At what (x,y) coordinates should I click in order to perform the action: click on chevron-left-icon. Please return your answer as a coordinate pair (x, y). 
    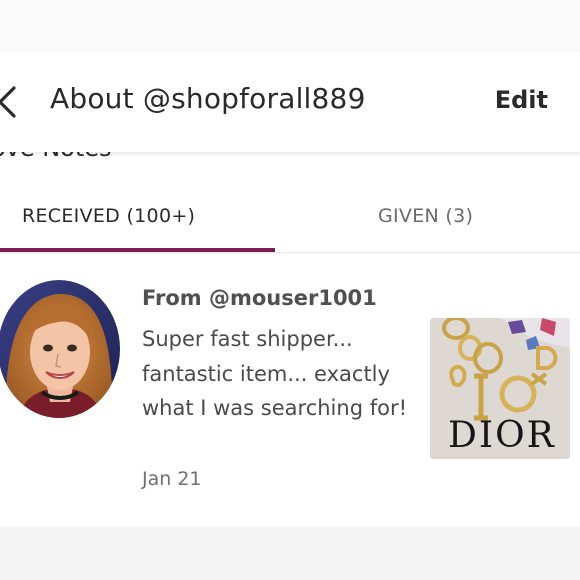
    Looking at the image, I should click on (11, 102).